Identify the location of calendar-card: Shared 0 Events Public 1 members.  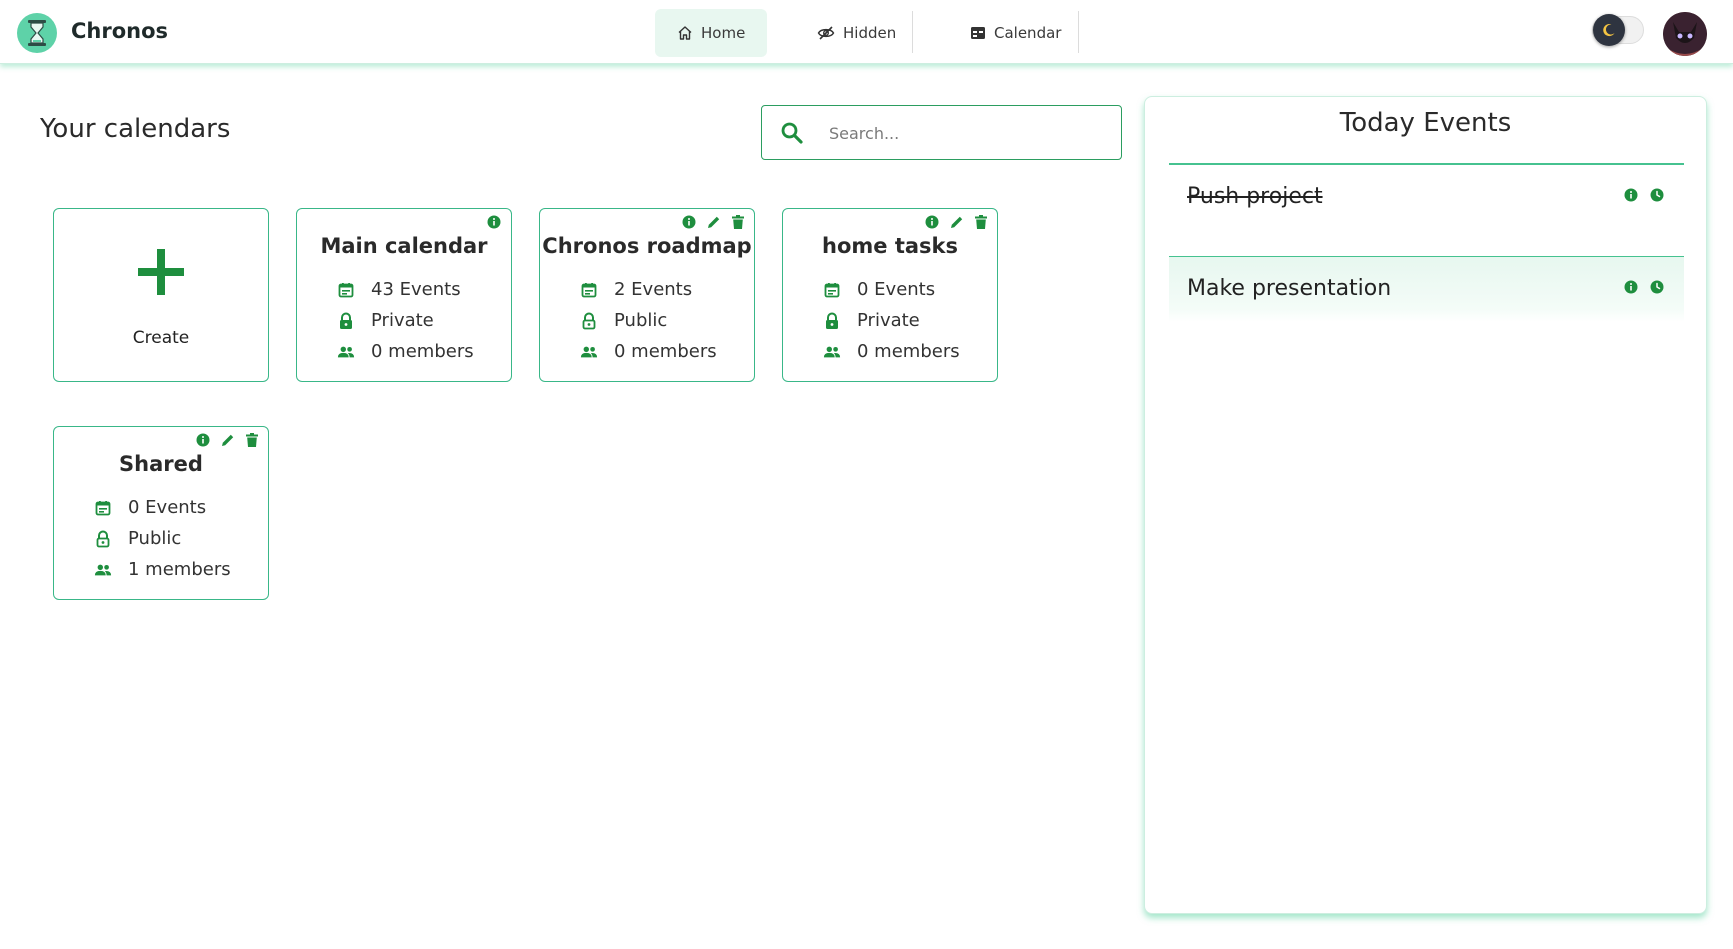
(161, 513).